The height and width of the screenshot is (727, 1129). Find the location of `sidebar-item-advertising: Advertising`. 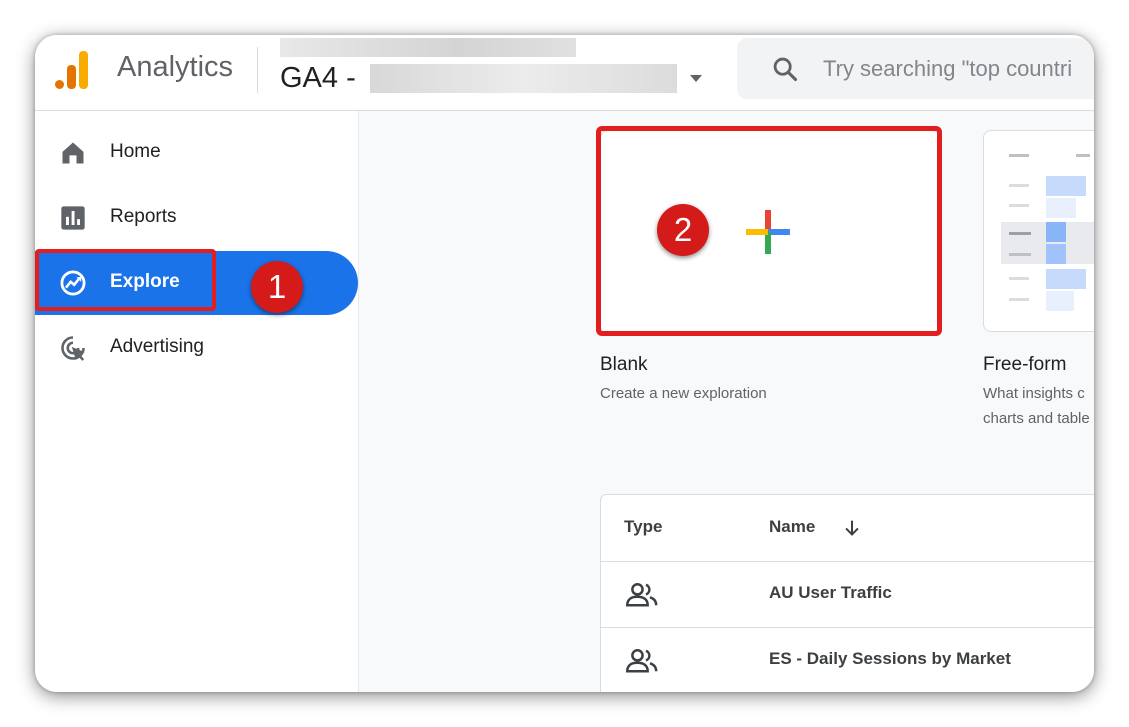

sidebar-item-advertising: Advertising is located at coordinates (196, 348).